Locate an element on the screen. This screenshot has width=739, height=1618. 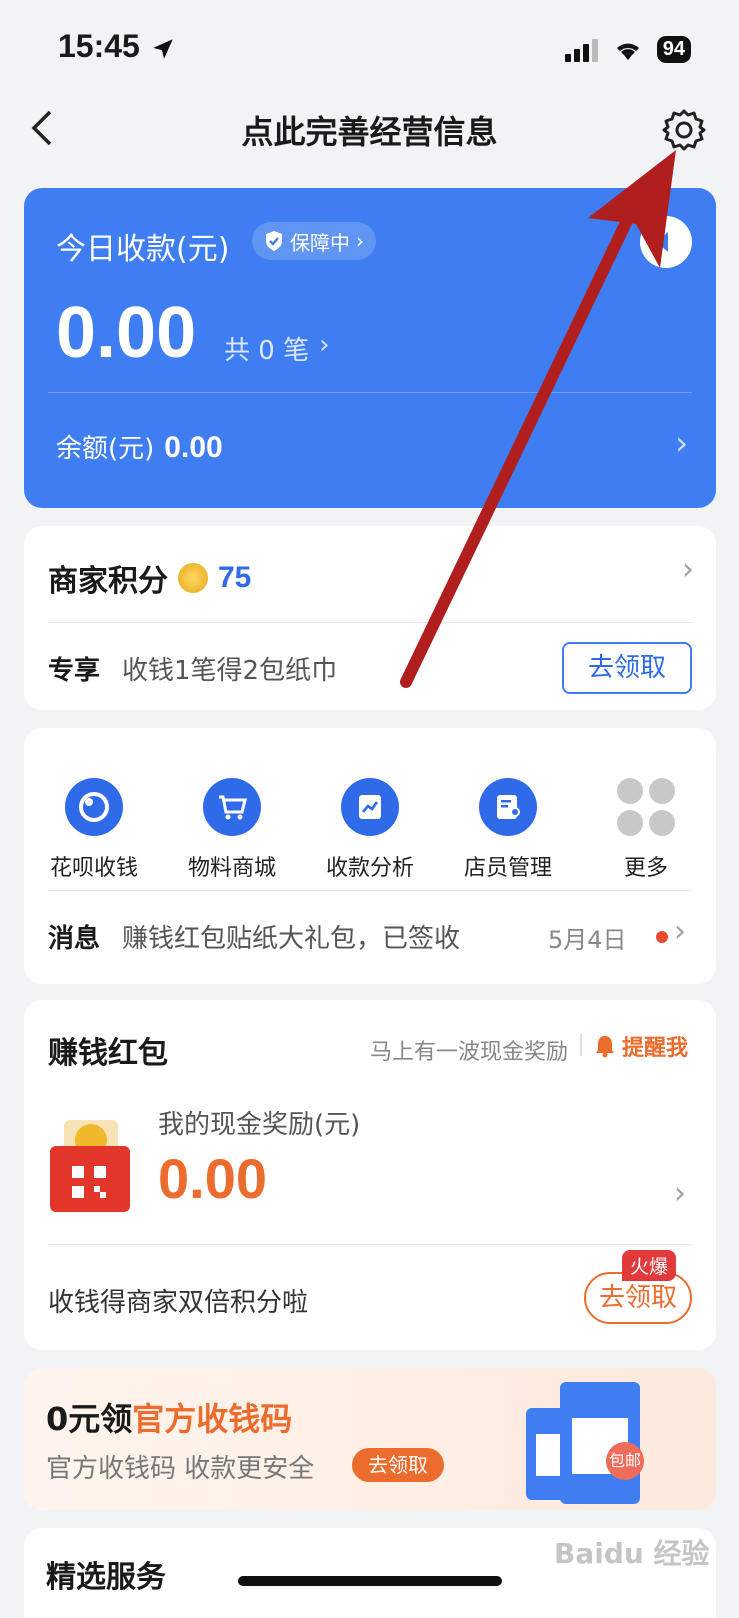
signal-icon is located at coordinates (581, 50).